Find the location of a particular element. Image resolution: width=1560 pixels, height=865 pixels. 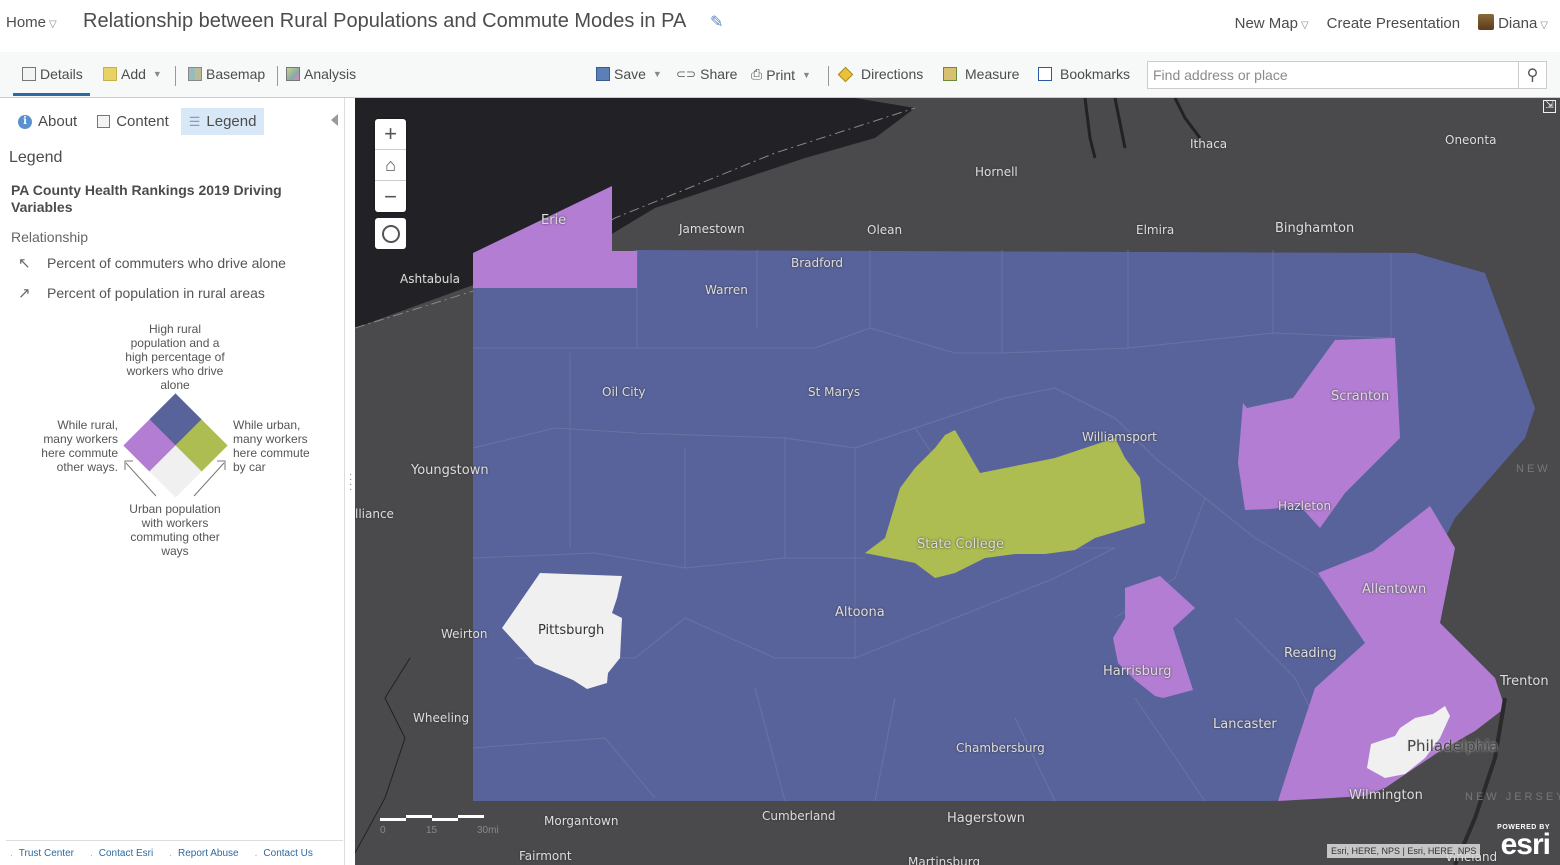

city-label: Allentown is located at coordinates (1394, 589).